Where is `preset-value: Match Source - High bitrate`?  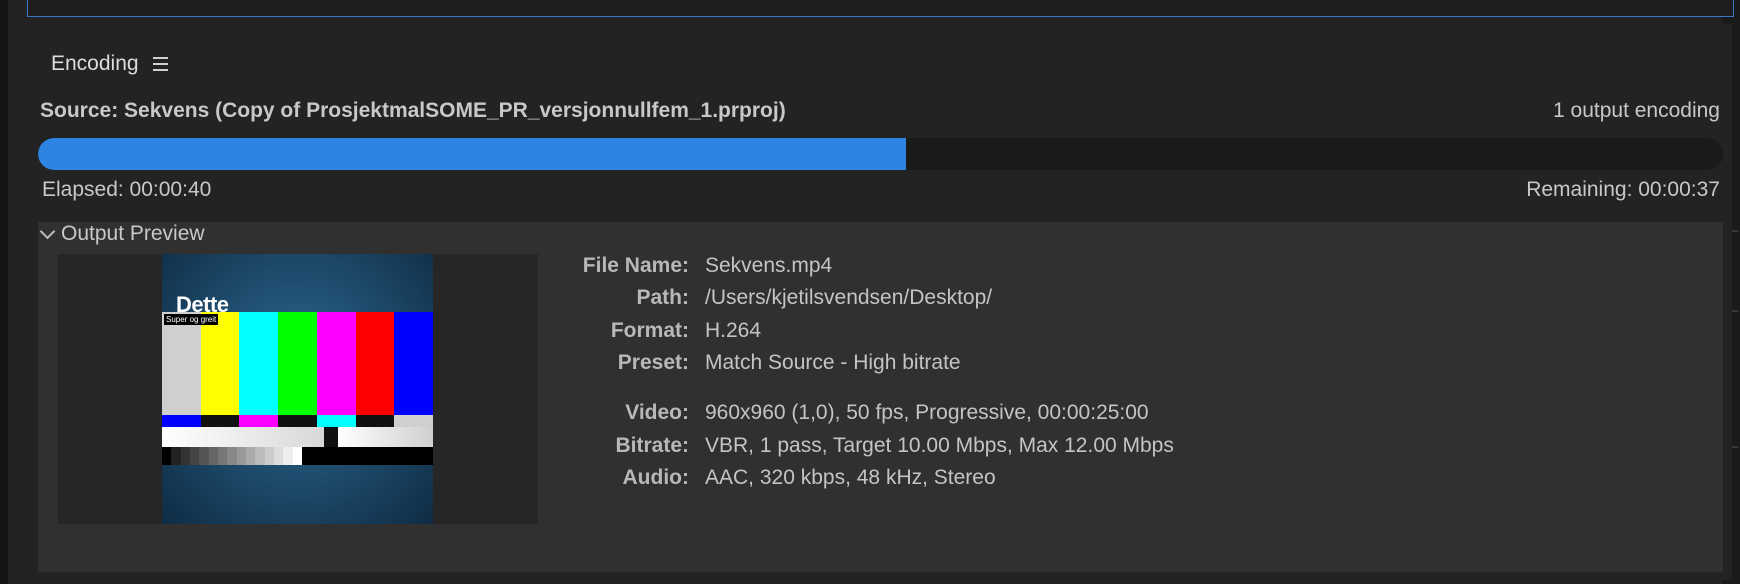 preset-value: Match Source - High bitrate is located at coordinates (833, 362).